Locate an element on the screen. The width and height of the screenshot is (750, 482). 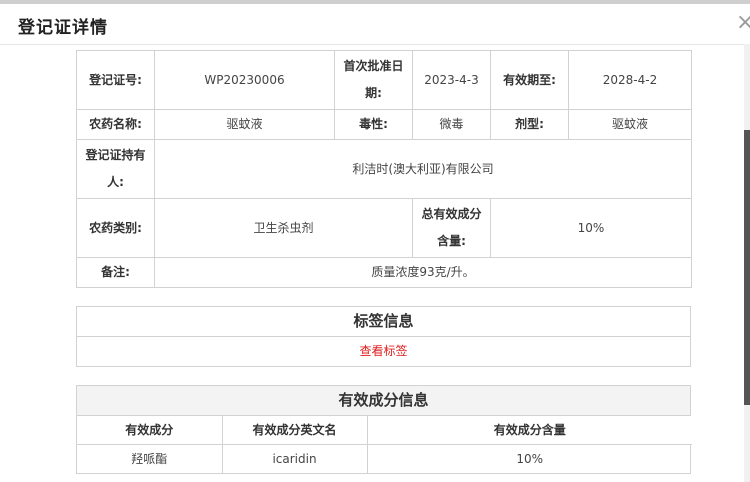
formulation-label: 剂型: is located at coordinates (529, 124).